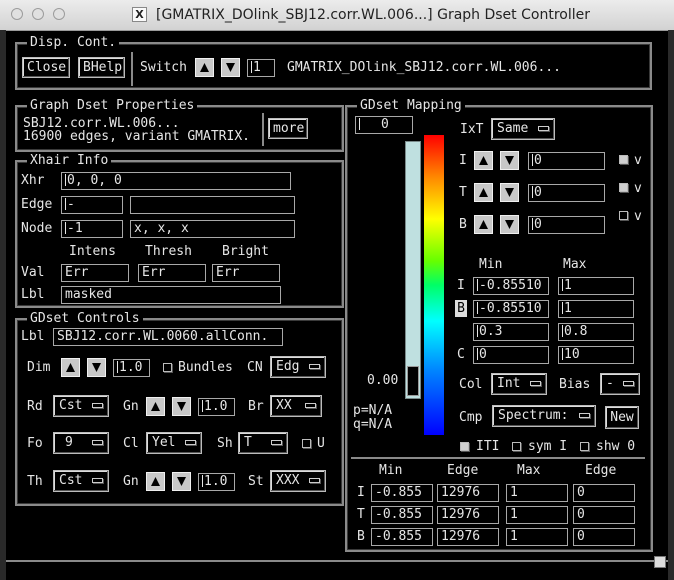 The height and width of the screenshot is (580, 674). Describe the element at coordinates (59, 14) in the screenshot. I see `zoom-window-button` at that location.